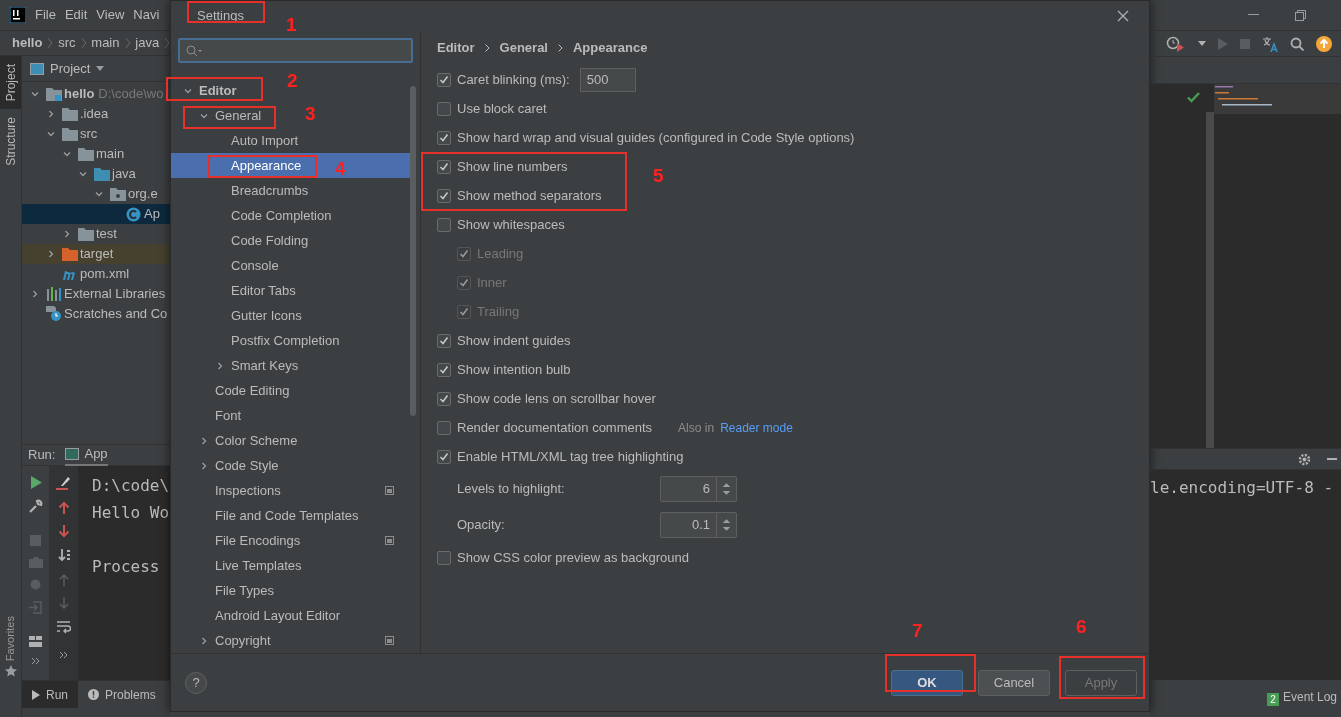 The image size is (1341, 717). Describe the element at coordinates (96, 314) in the screenshot. I see `project-tree-item: Scratches and Co` at that location.